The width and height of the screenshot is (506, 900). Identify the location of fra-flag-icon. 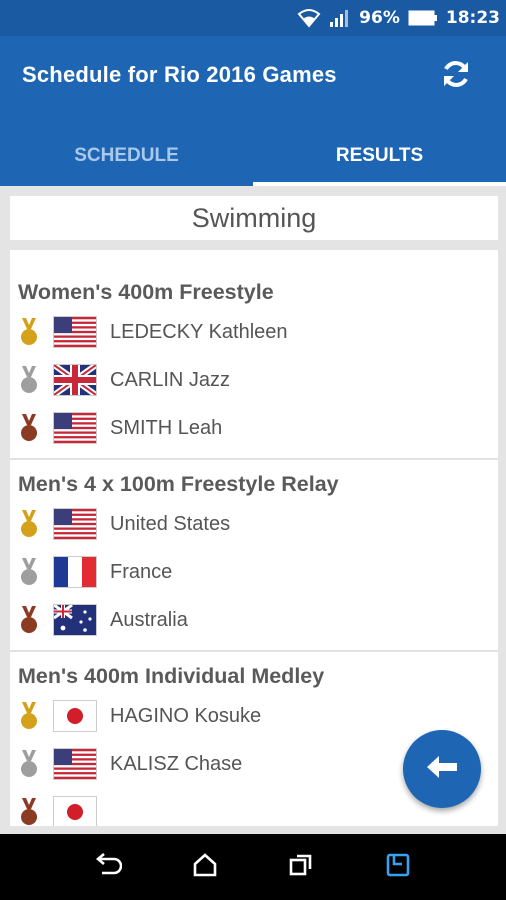
(75, 572).